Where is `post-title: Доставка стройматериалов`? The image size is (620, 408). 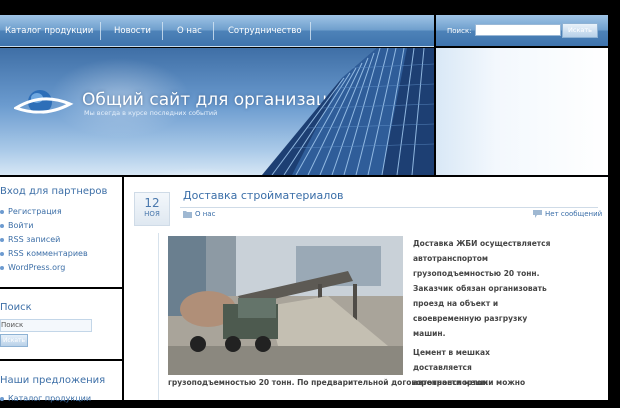
post-title: Доставка стройматериалов is located at coordinates (263, 195).